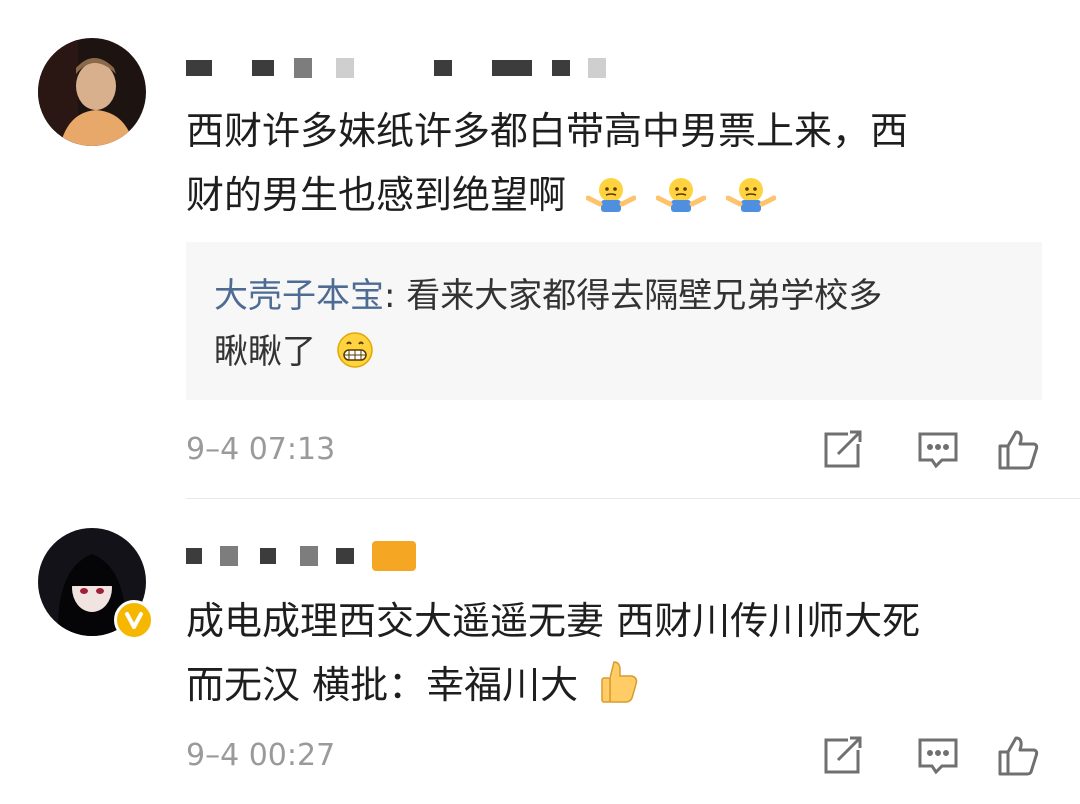 The image size is (1080, 804). Describe the element at coordinates (547, 131) in the screenshot. I see `comment-text-line: 西财许多妹纸许多都白带高中男票上来，西` at that location.